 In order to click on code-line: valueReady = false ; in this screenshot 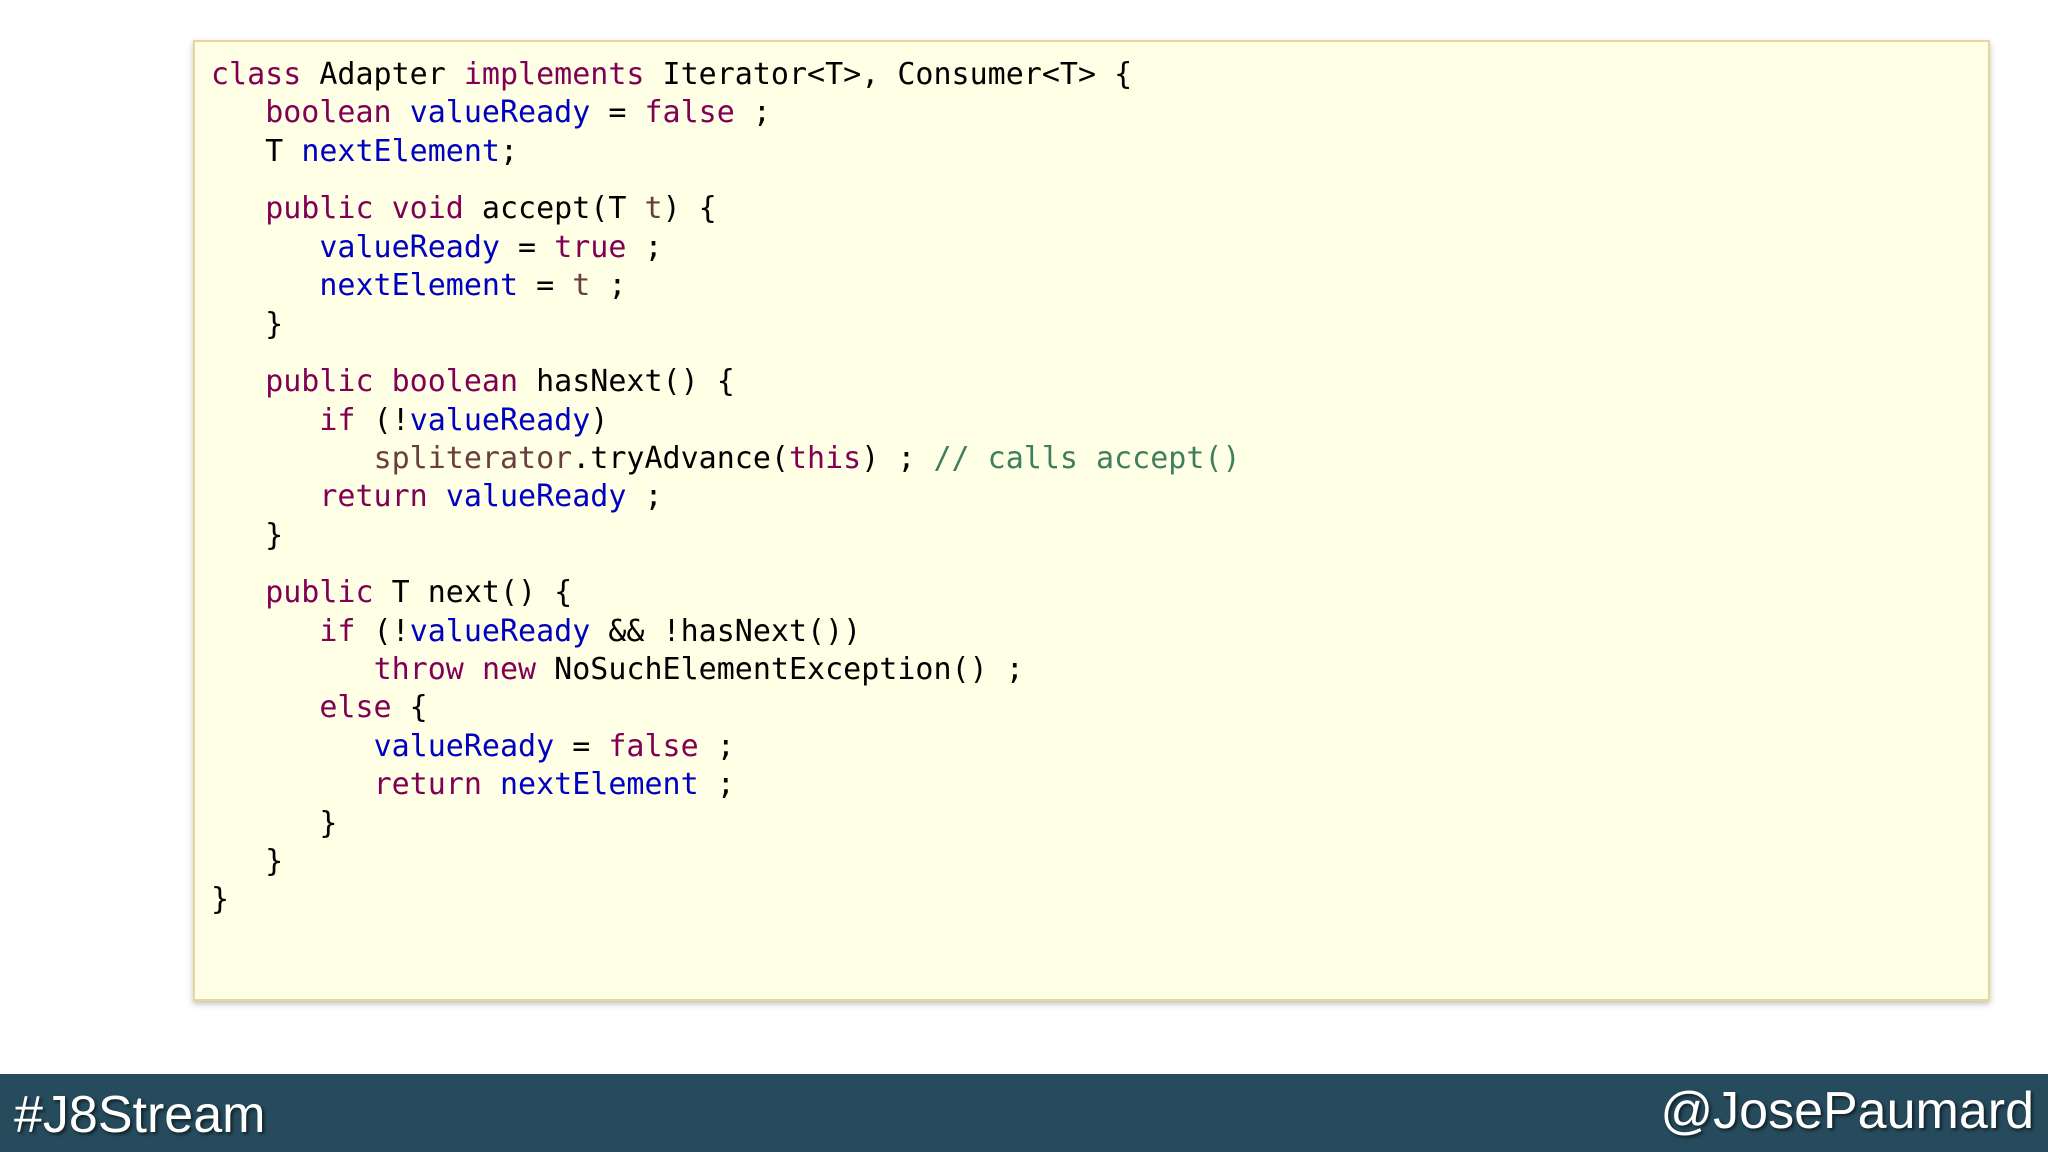, I will do `click(726, 747)`.